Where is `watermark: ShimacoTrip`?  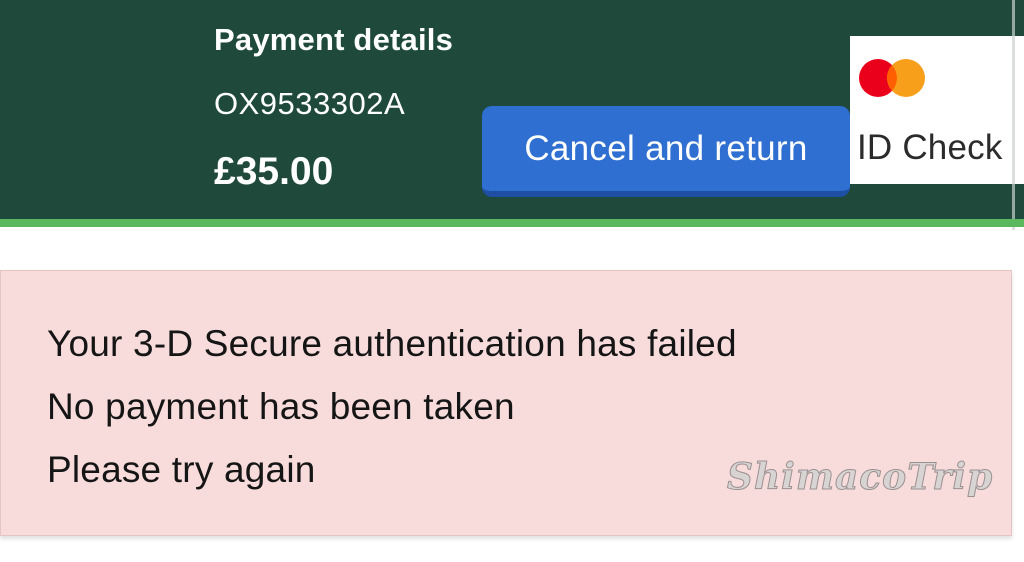
watermark: ShimacoTrip is located at coordinates (860, 477).